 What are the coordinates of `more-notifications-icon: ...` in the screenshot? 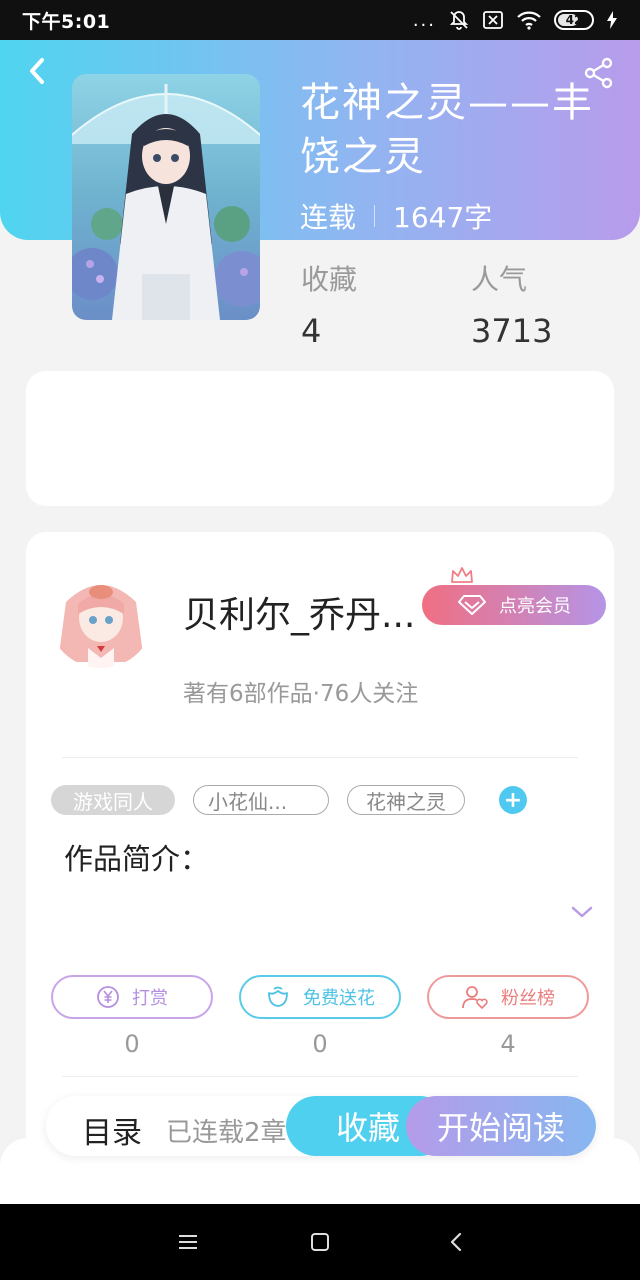 It's located at (424, 20).